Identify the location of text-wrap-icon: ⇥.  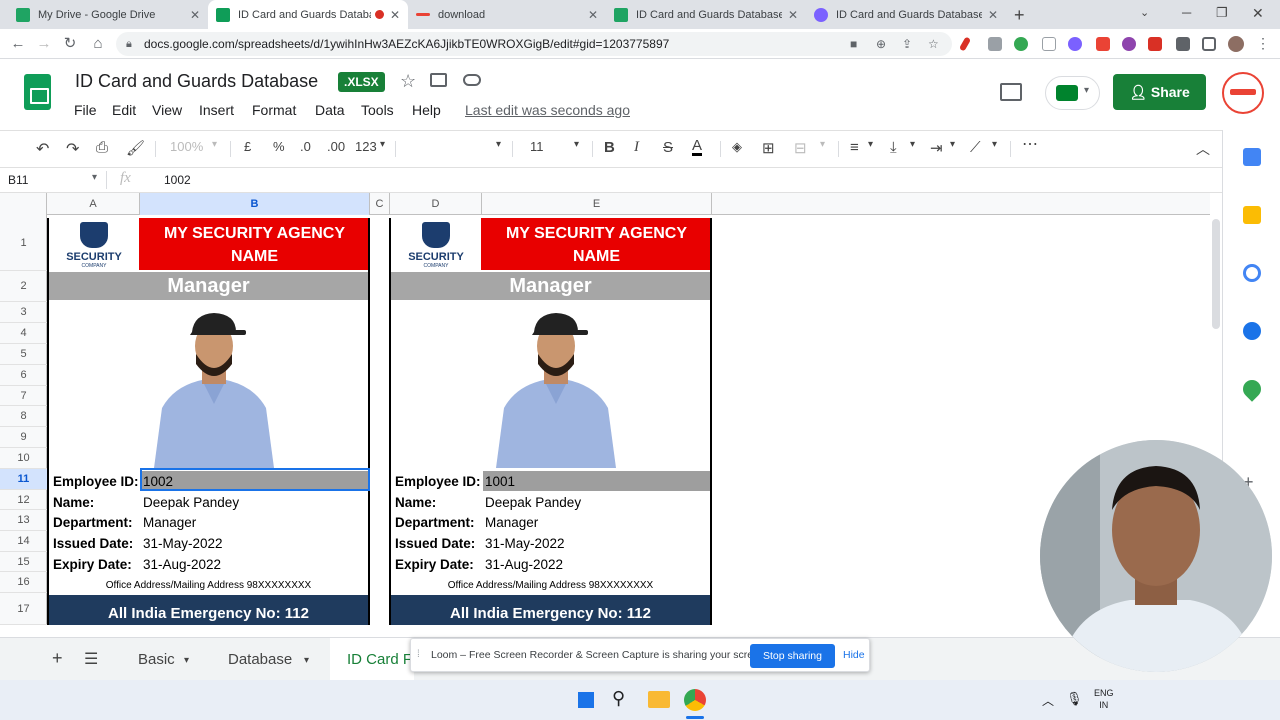
(936, 148).